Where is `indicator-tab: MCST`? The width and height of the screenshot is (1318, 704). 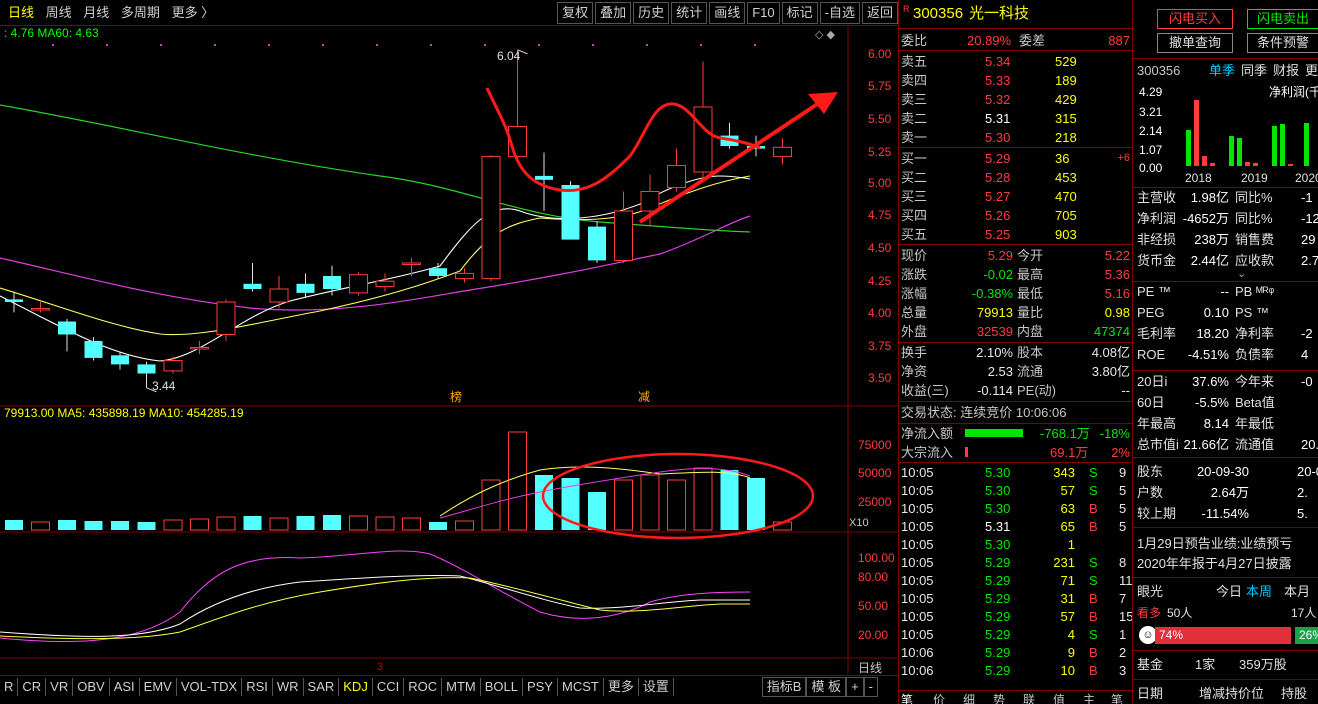
indicator-tab: MCST is located at coordinates (581, 686).